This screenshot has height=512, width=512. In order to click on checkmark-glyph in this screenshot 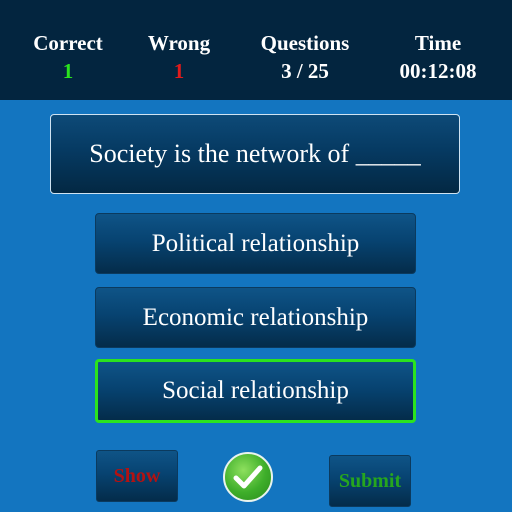, I will do `click(248, 477)`.